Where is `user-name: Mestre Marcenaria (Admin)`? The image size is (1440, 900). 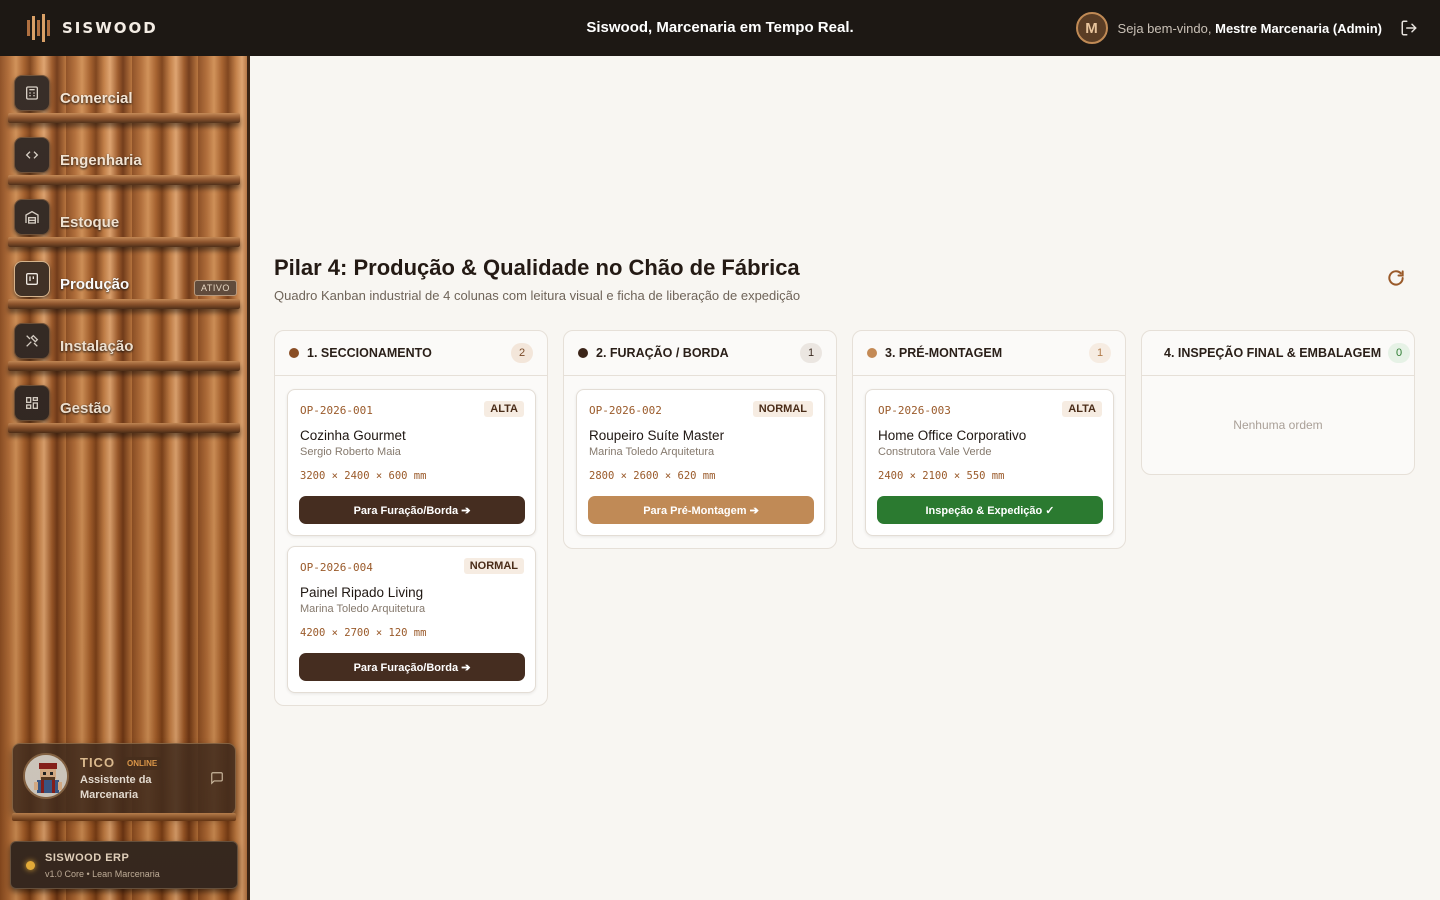
user-name: Mestre Marcenaria (Admin) is located at coordinates (1298, 28).